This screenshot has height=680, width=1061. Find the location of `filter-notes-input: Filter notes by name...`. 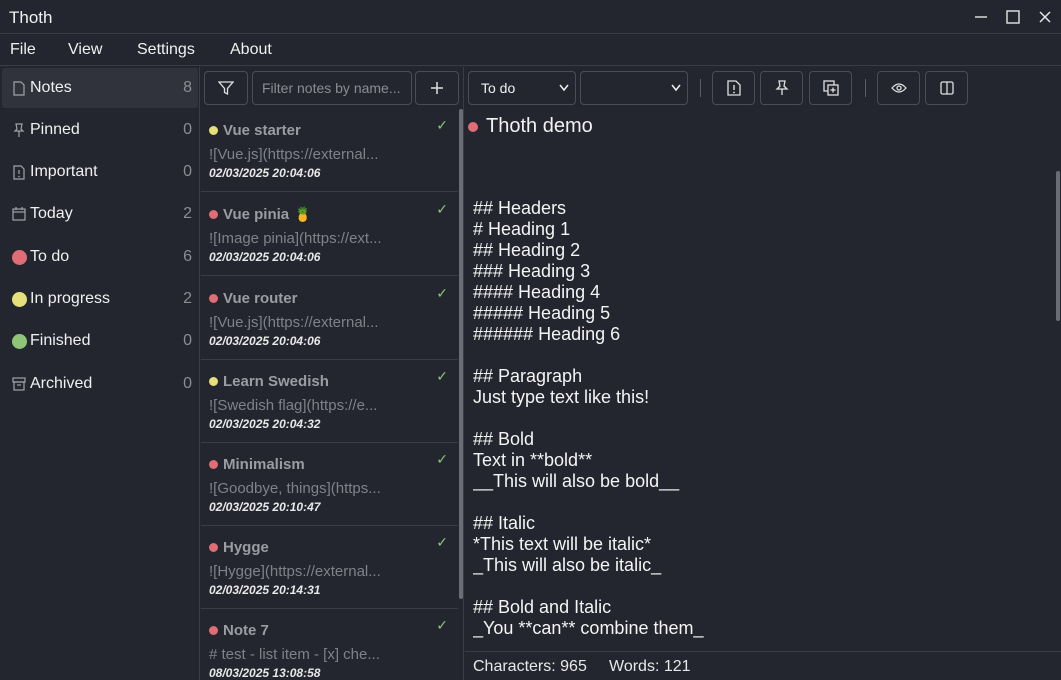

filter-notes-input: Filter notes by name... is located at coordinates (332, 88).